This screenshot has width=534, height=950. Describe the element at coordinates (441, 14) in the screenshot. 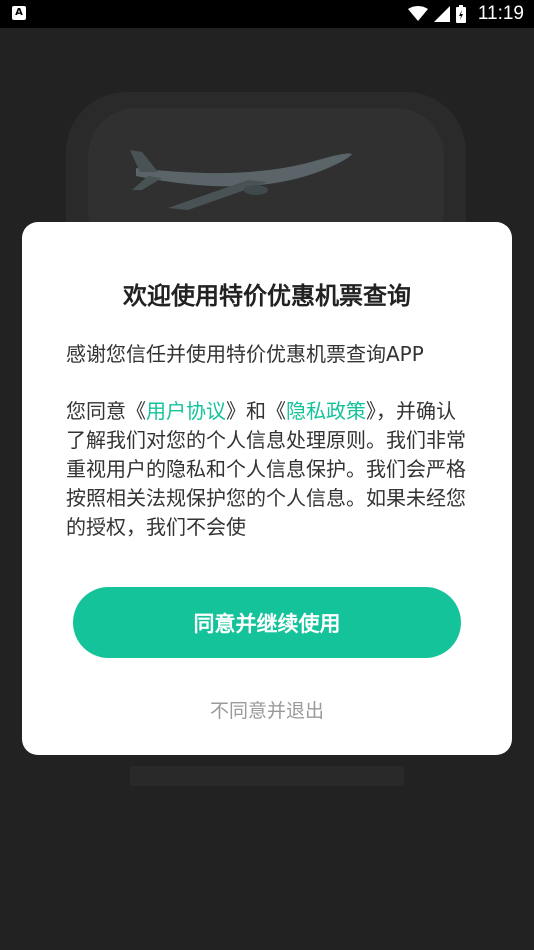

I see `cellular-signal-icon` at that location.